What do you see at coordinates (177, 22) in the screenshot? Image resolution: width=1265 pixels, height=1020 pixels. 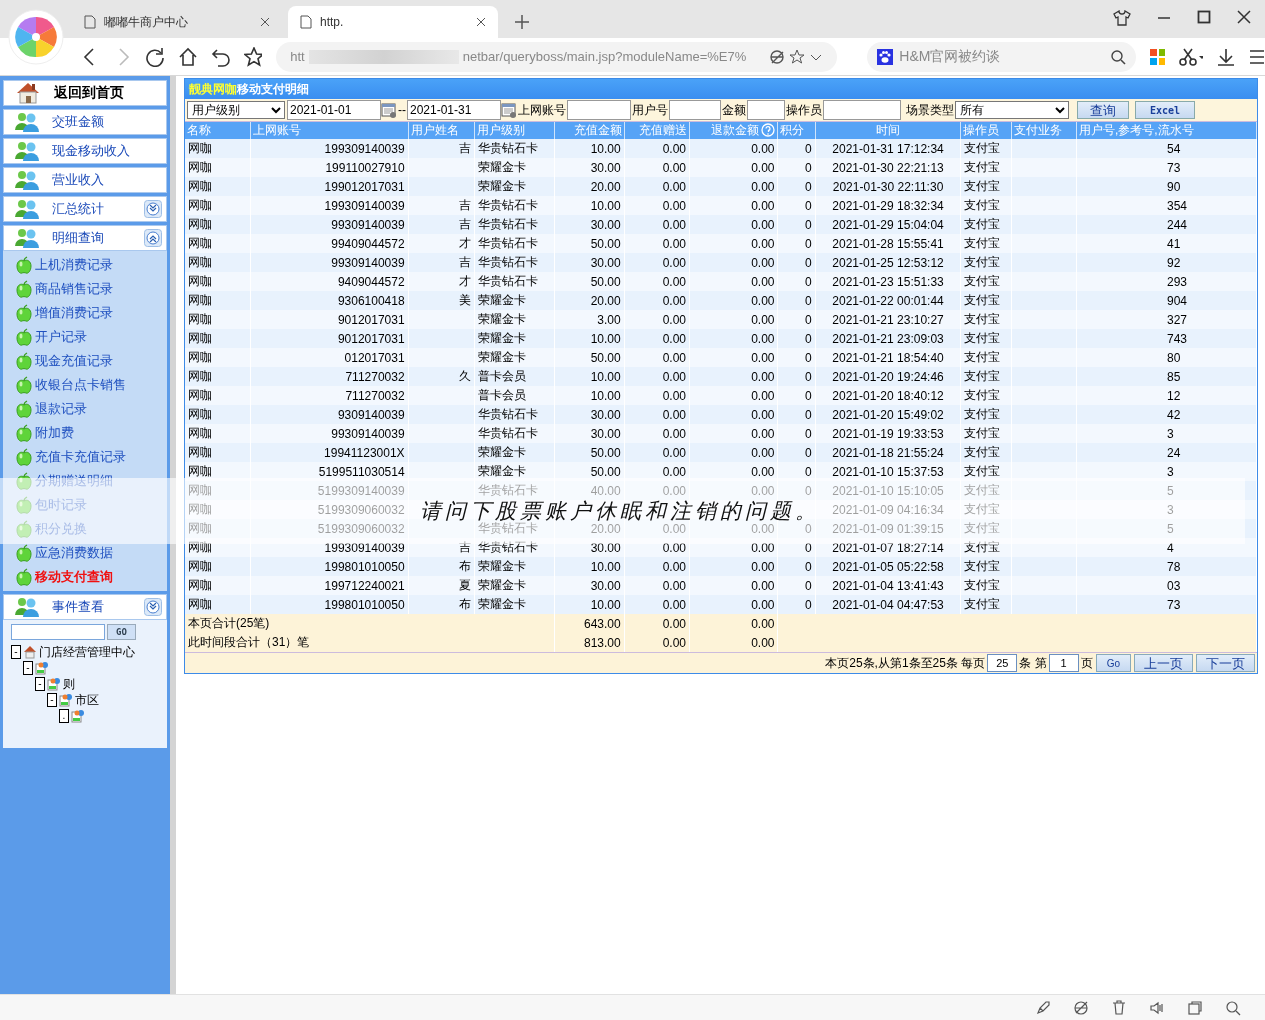 I see `browser-tab: 嘟嘟牛商户中心` at bounding box center [177, 22].